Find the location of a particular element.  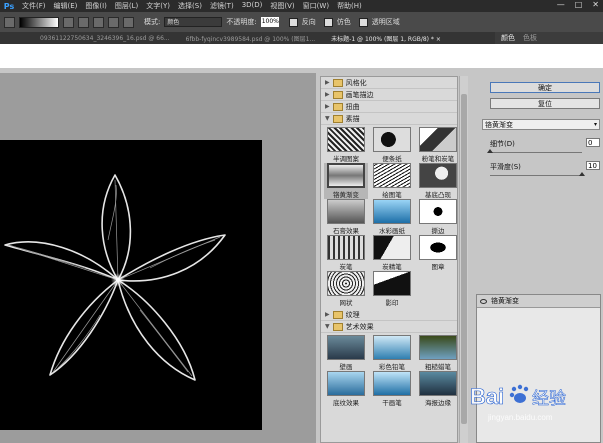

filter-thumb: 水彩画纸 is located at coordinates (392, 217).